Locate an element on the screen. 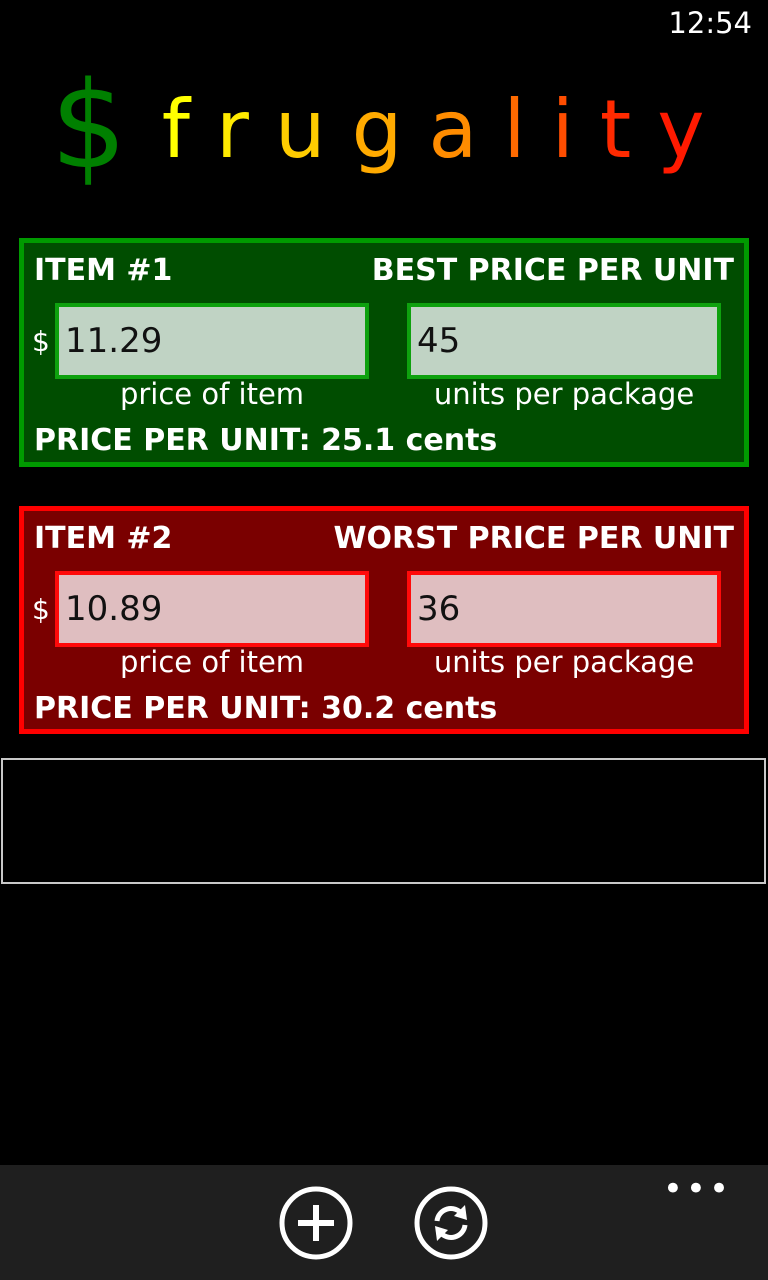 The height and width of the screenshot is (1280, 768). ad-banner is located at coordinates (383, 821).